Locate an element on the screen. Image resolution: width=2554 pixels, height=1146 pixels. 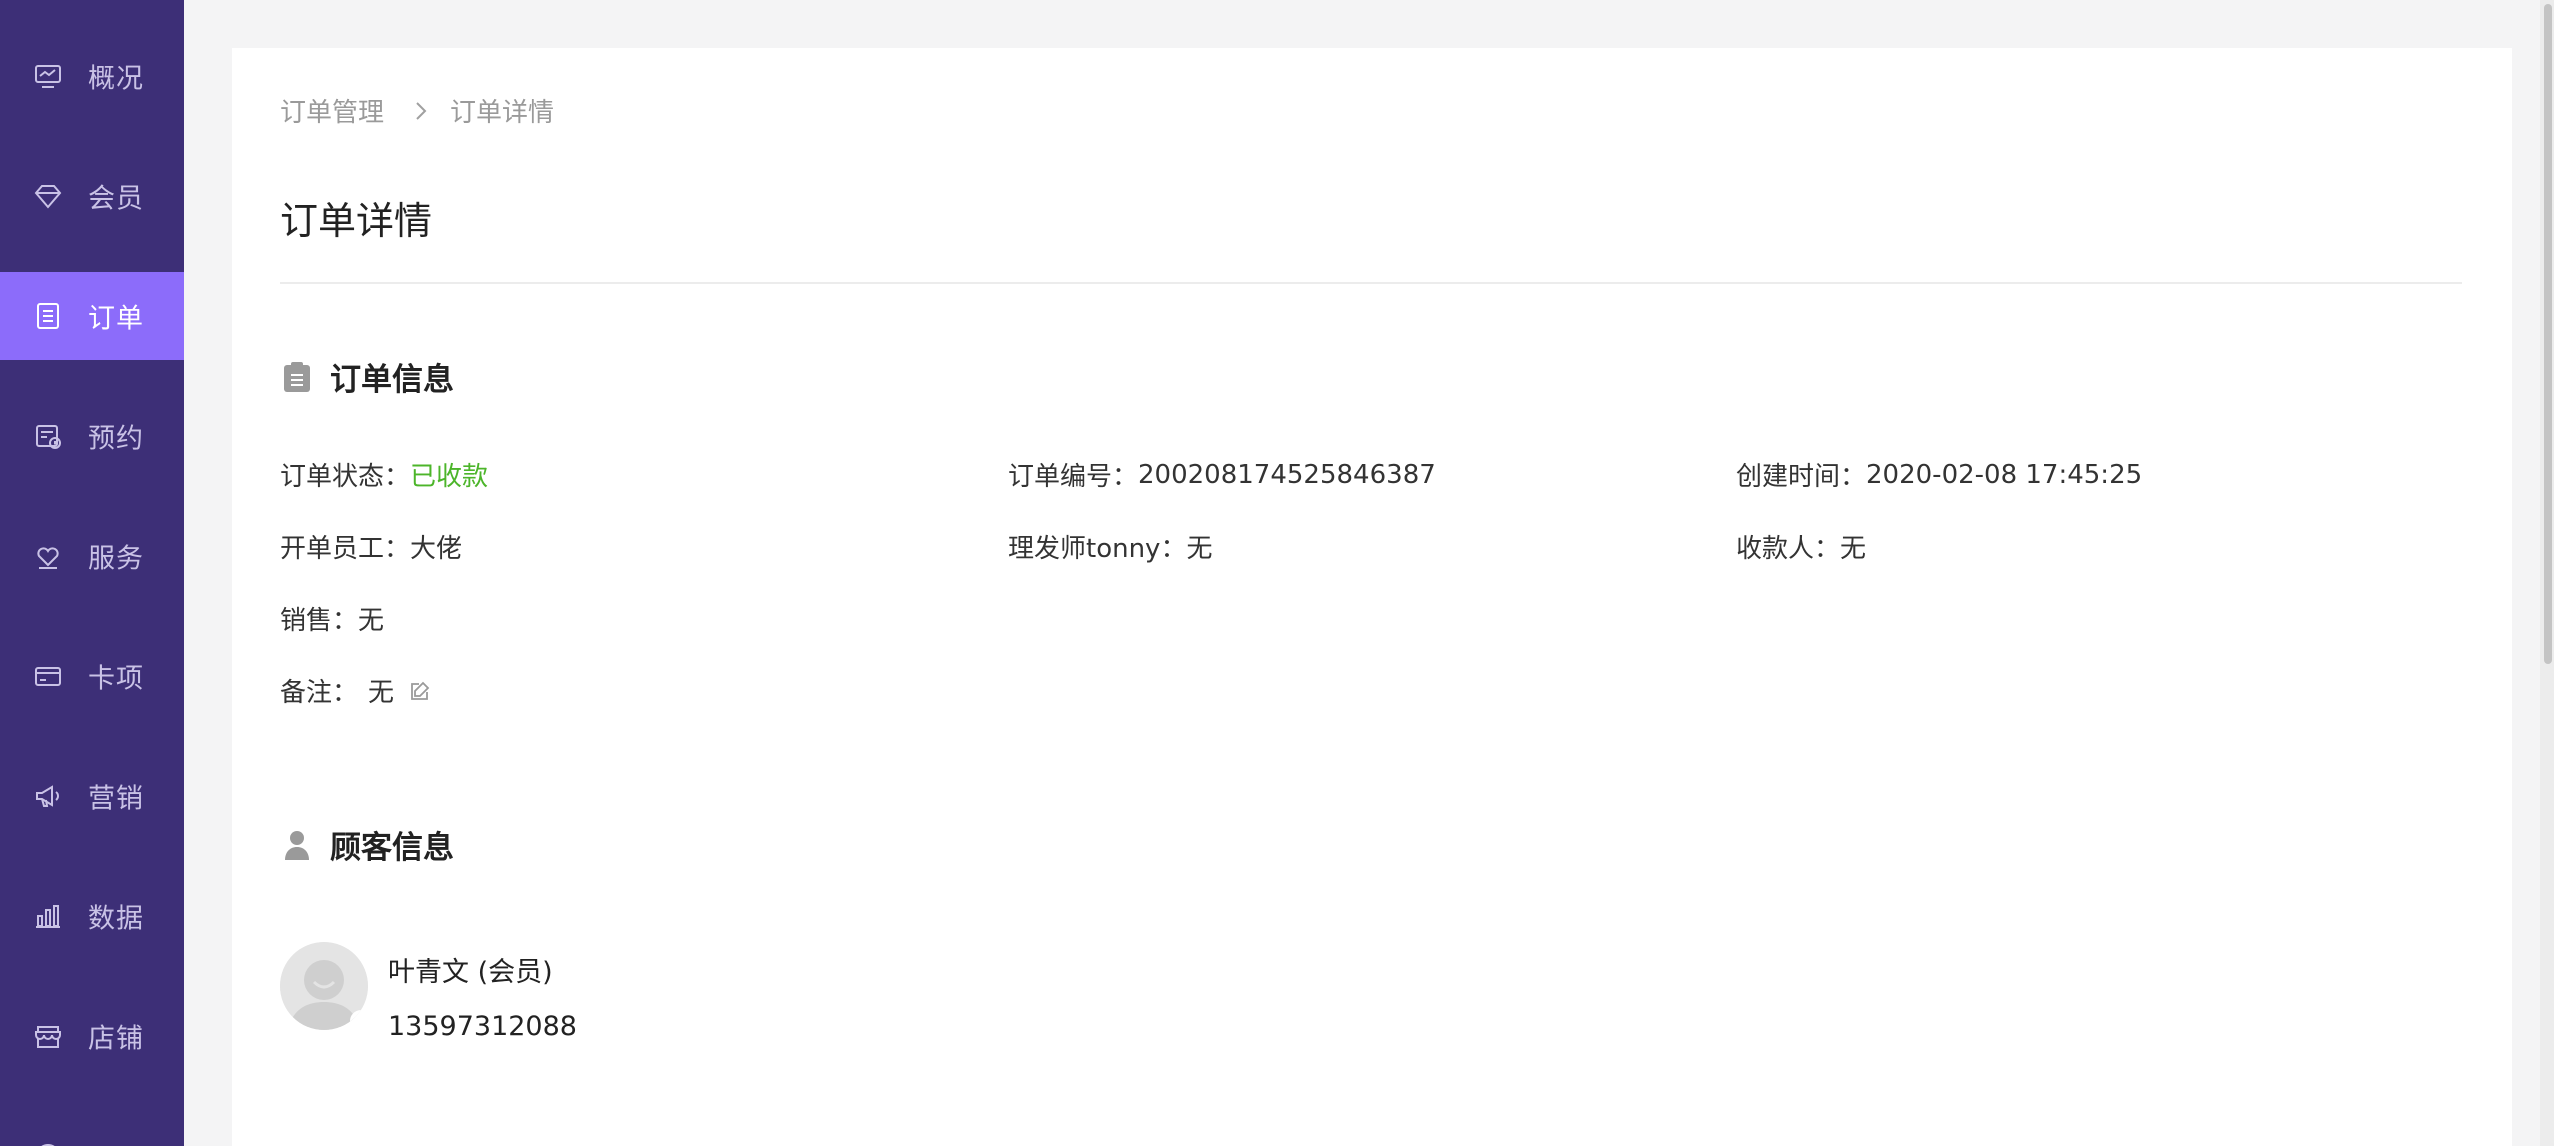
member-badge-icon is located at coordinates (359, 1020).